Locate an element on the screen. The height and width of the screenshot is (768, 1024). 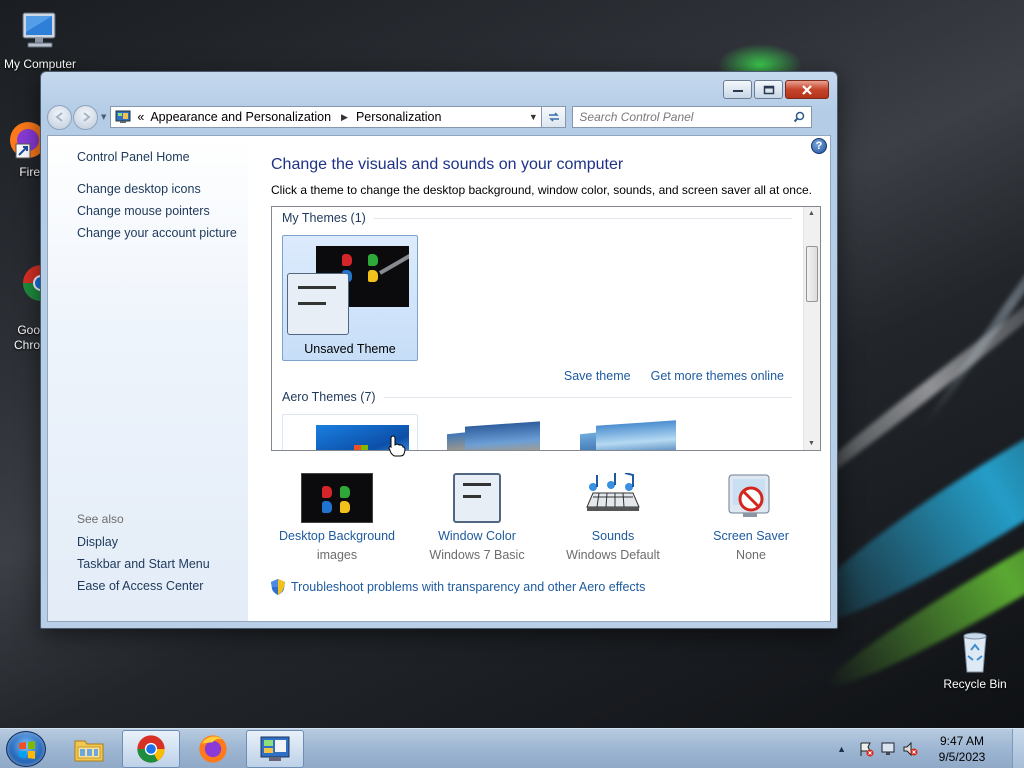
folder-icon is located at coordinates (89, 751).